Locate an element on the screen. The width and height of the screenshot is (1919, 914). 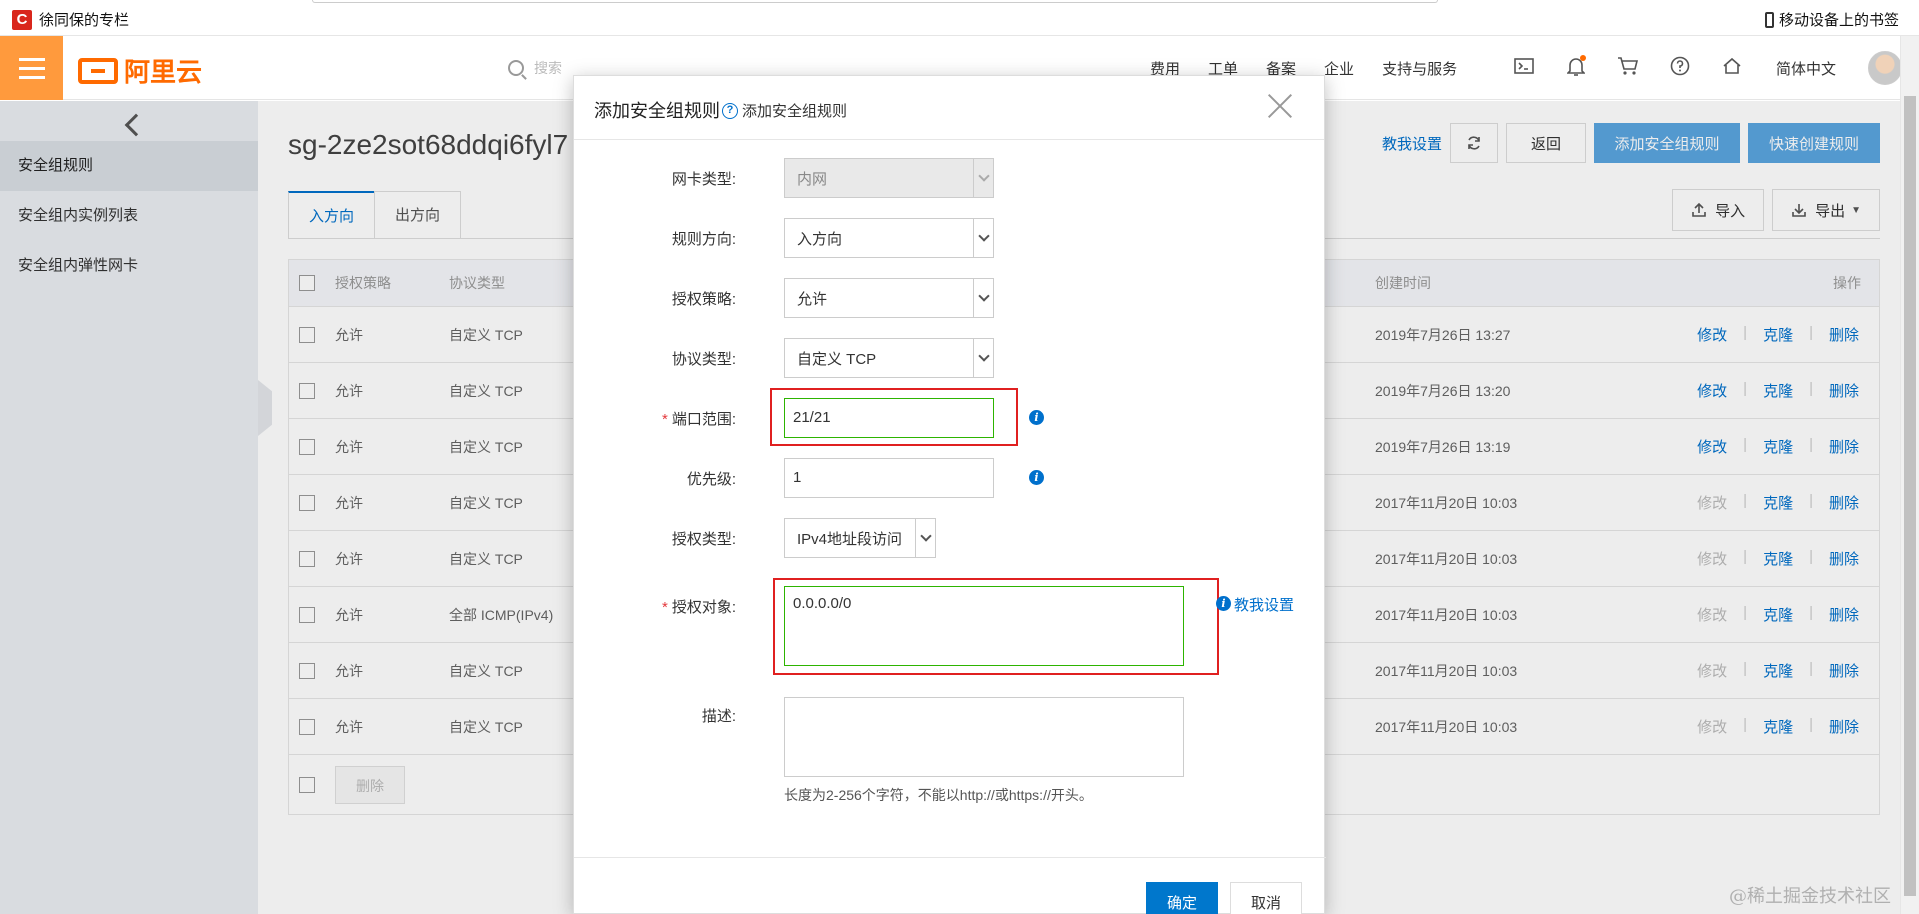
direction-label: 规则方向: is located at coordinates (703, 239).